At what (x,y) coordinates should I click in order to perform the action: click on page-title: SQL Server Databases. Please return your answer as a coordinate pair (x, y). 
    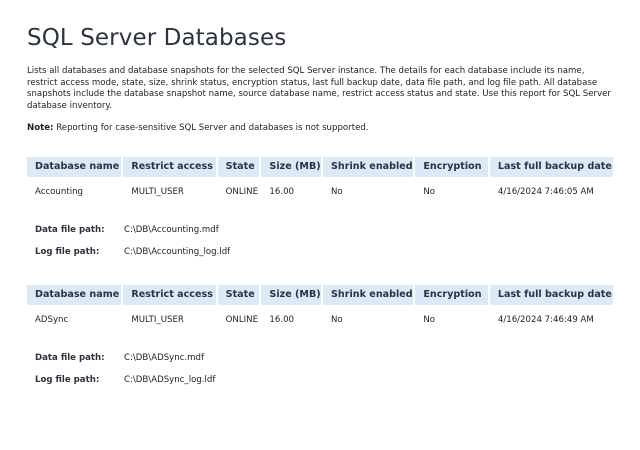
    Looking at the image, I should click on (157, 38).